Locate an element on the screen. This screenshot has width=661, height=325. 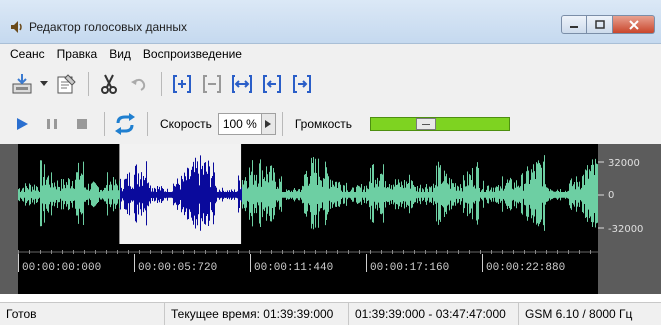
window-controls is located at coordinates (608, 25).